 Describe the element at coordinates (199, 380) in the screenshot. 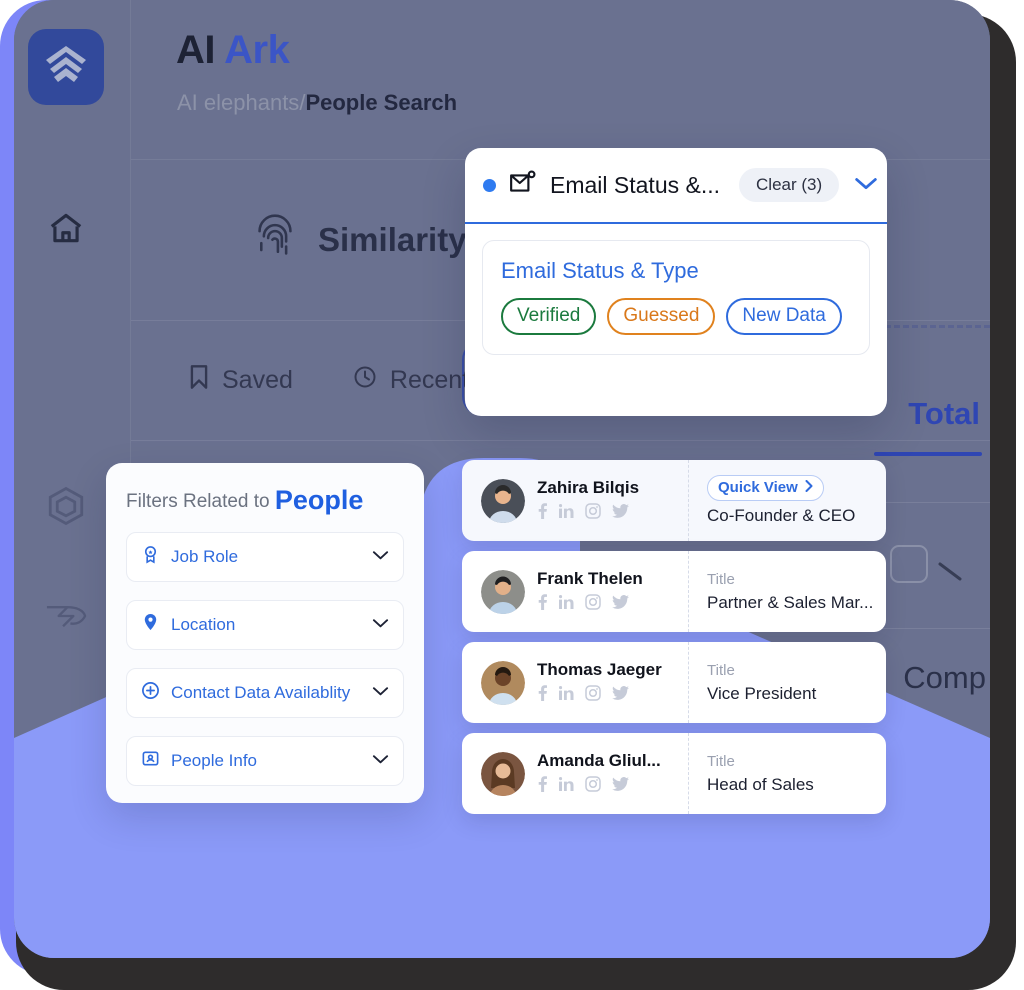

I see `bookmark-icon` at that location.